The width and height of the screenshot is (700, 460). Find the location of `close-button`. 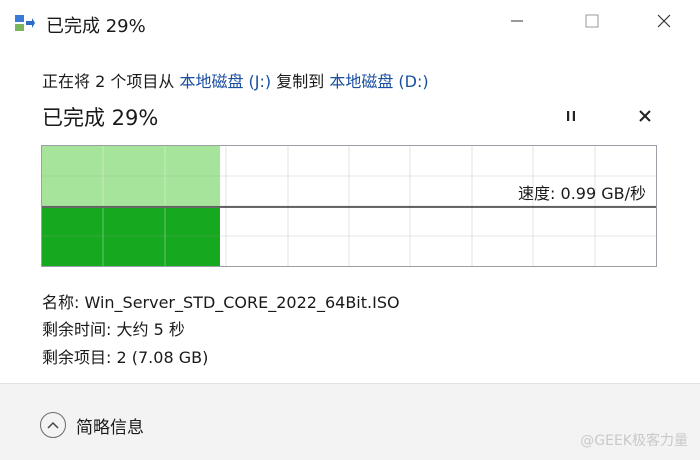

close-button is located at coordinates (664, 23).